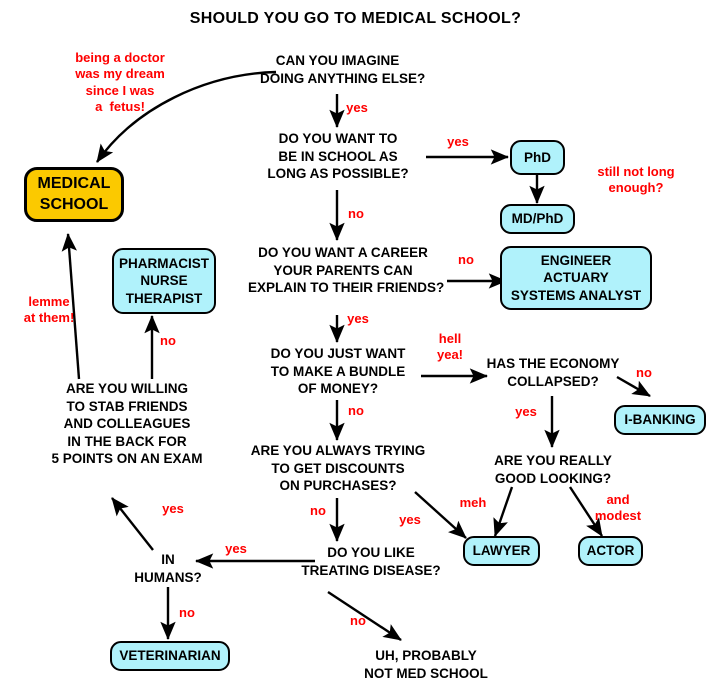 This screenshot has height=696, width=711. I want to click on label-lemme-at-them: lemme at them!, so click(49, 310).